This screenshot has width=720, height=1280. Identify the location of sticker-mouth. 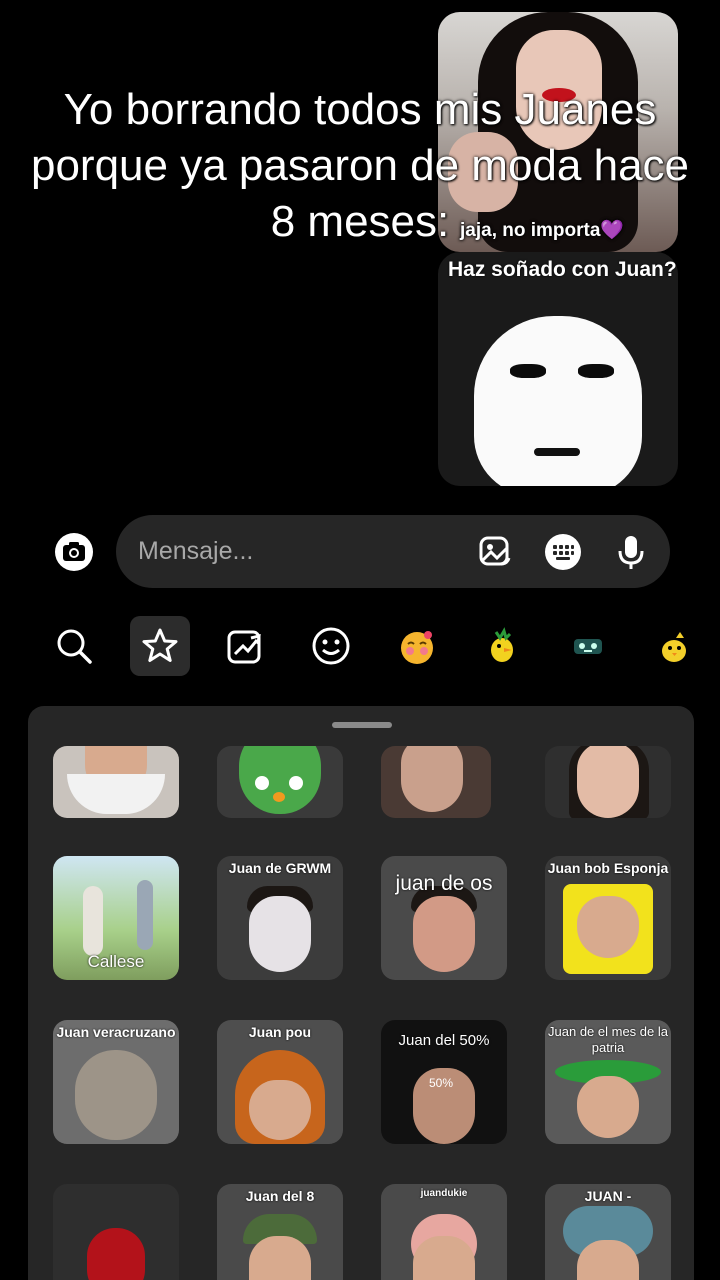
(557, 452).